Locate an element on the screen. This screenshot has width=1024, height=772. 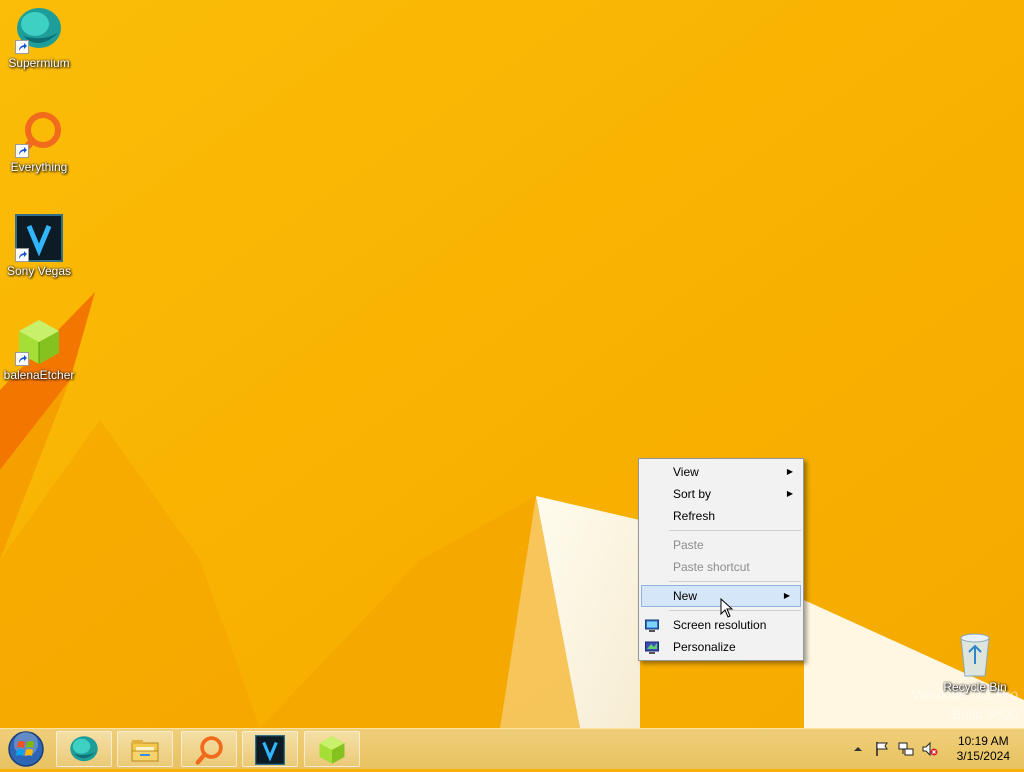
taskbar-button-balena-etcher is located at coordinates (332, 749).